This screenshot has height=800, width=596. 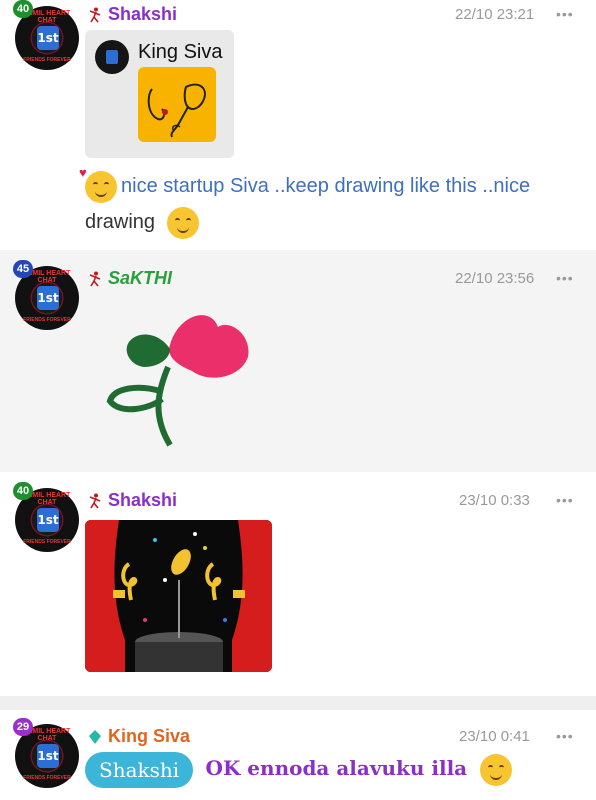 I want to click on quoted-message: King Siva, so click(x=159, y=94).